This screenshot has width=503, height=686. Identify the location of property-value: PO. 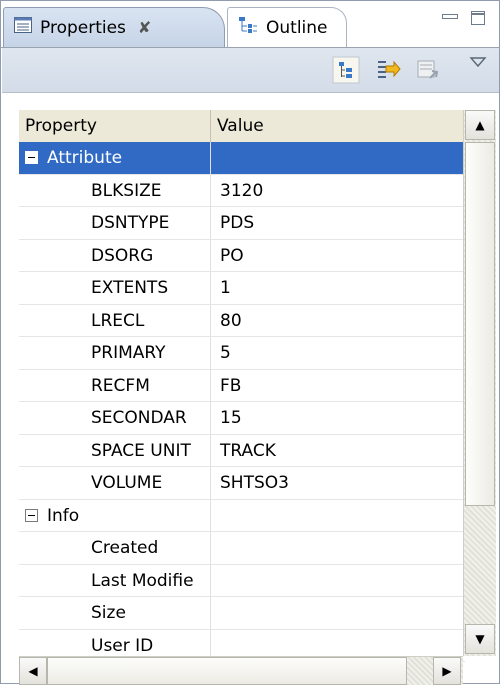
(338, 256).